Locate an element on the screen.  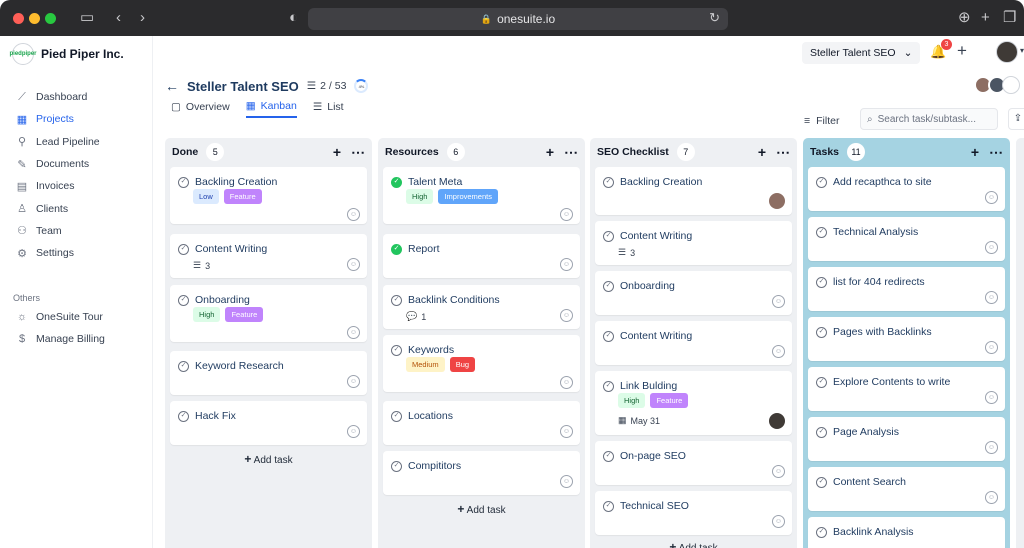
back-arrow-icon: ← is located at coordinates (172, 86).